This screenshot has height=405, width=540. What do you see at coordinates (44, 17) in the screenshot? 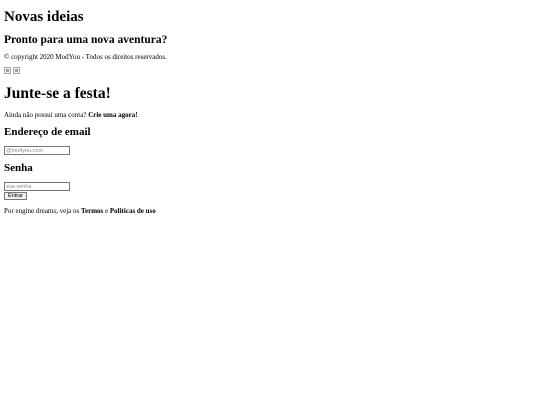
I see `hero-title: Novas ideias` at bounding box center [44, 17].